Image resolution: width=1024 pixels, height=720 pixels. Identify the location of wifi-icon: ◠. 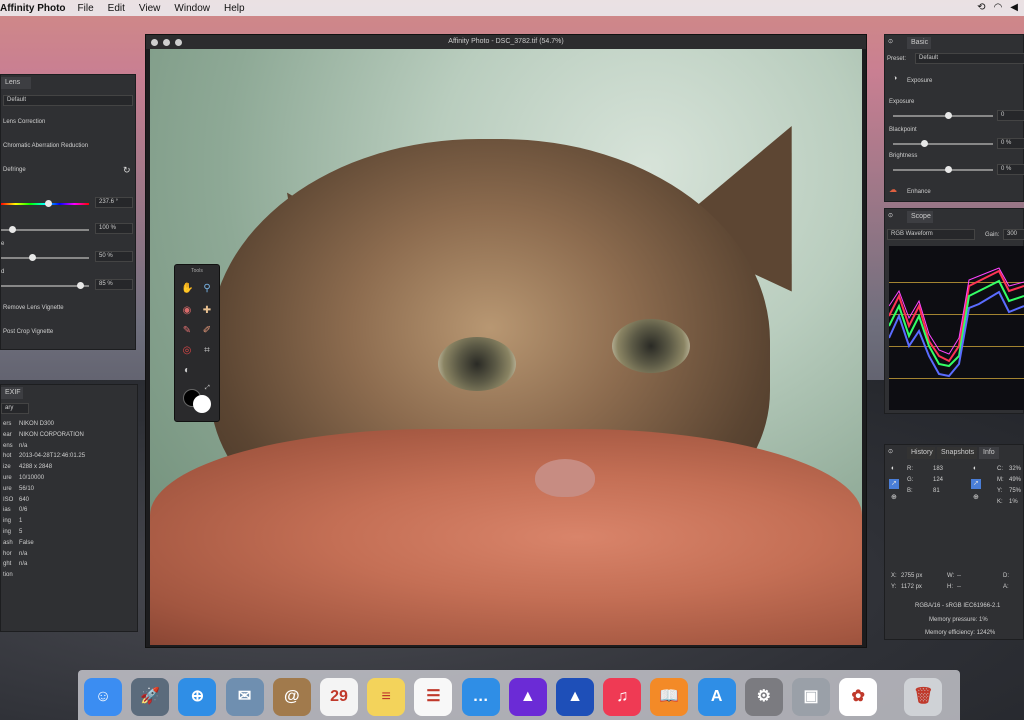
(998, 7).